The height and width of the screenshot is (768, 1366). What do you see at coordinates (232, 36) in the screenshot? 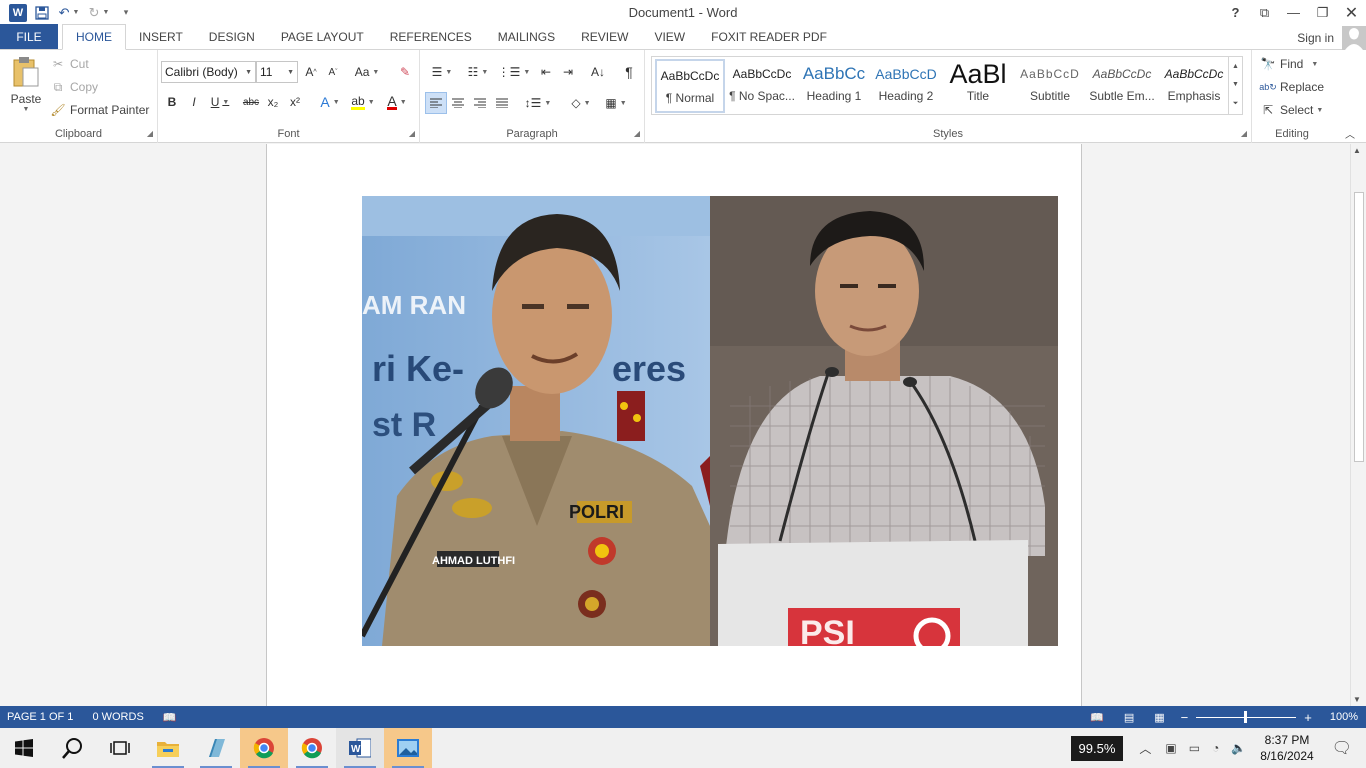
I see `tab-design: DESIGN` at bounding box center [232, 36].